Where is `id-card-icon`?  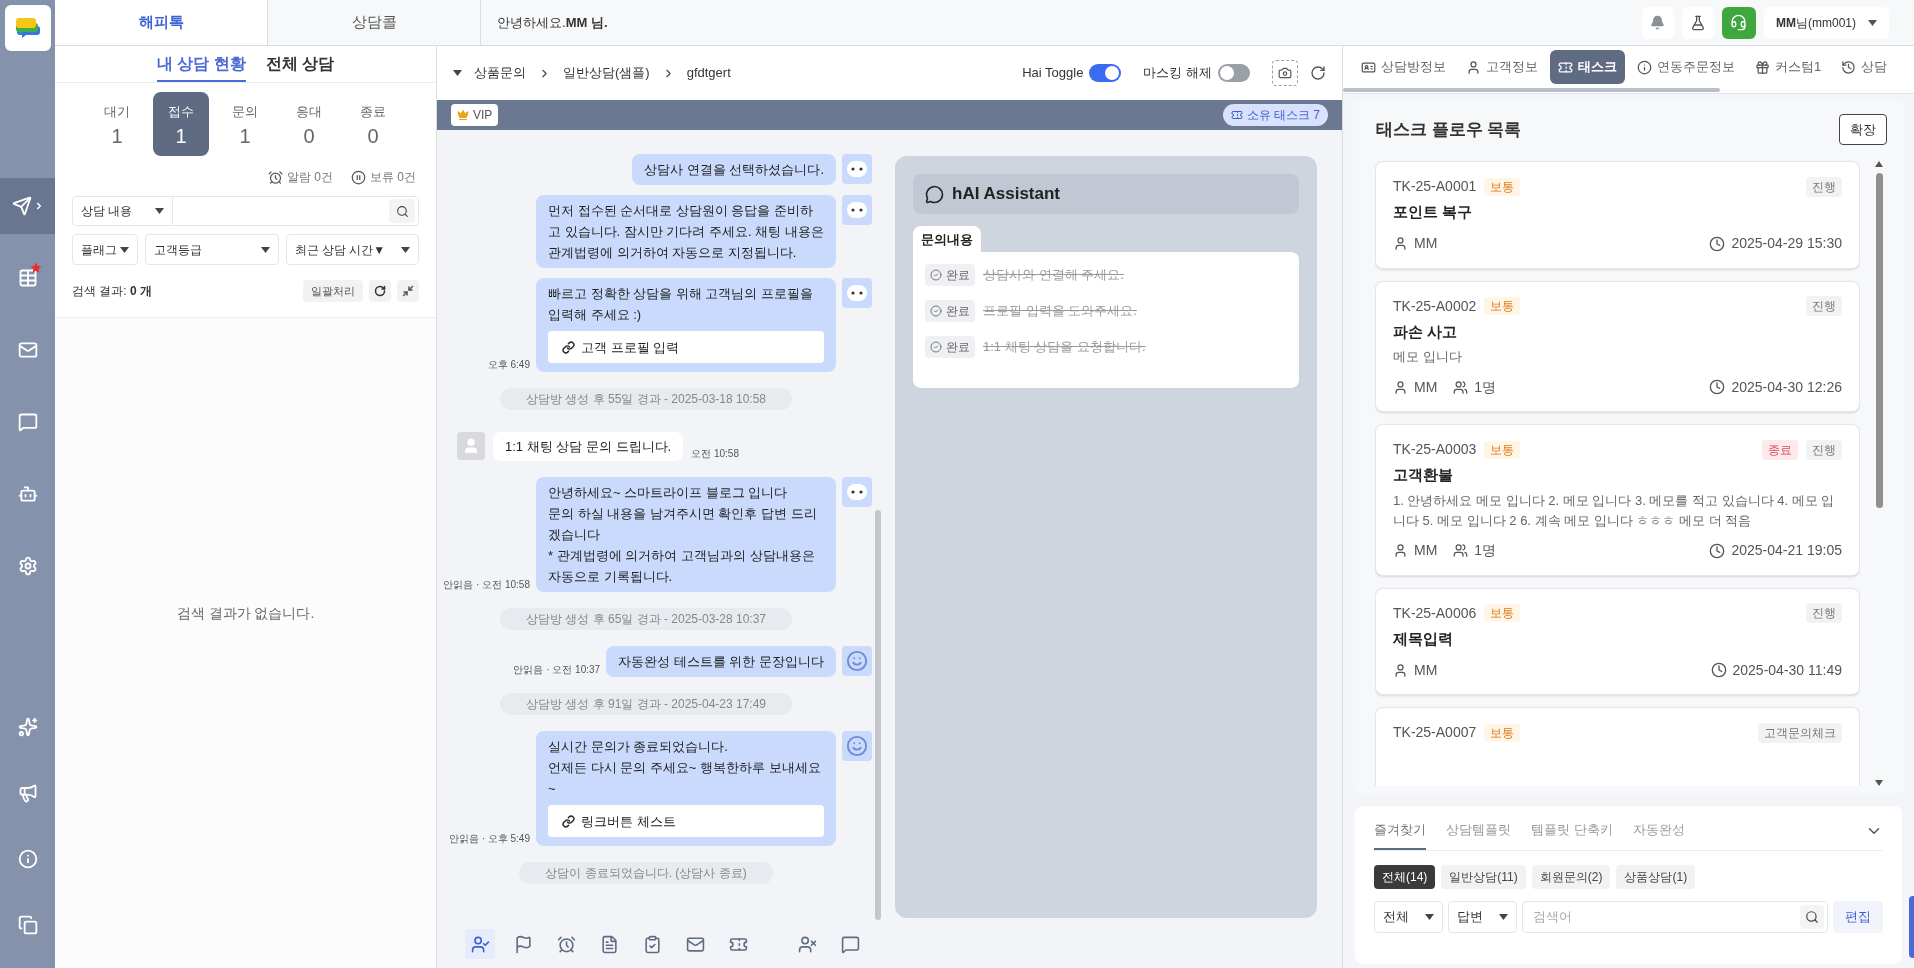 id-card-icon is located at coordinates (1368, 67).